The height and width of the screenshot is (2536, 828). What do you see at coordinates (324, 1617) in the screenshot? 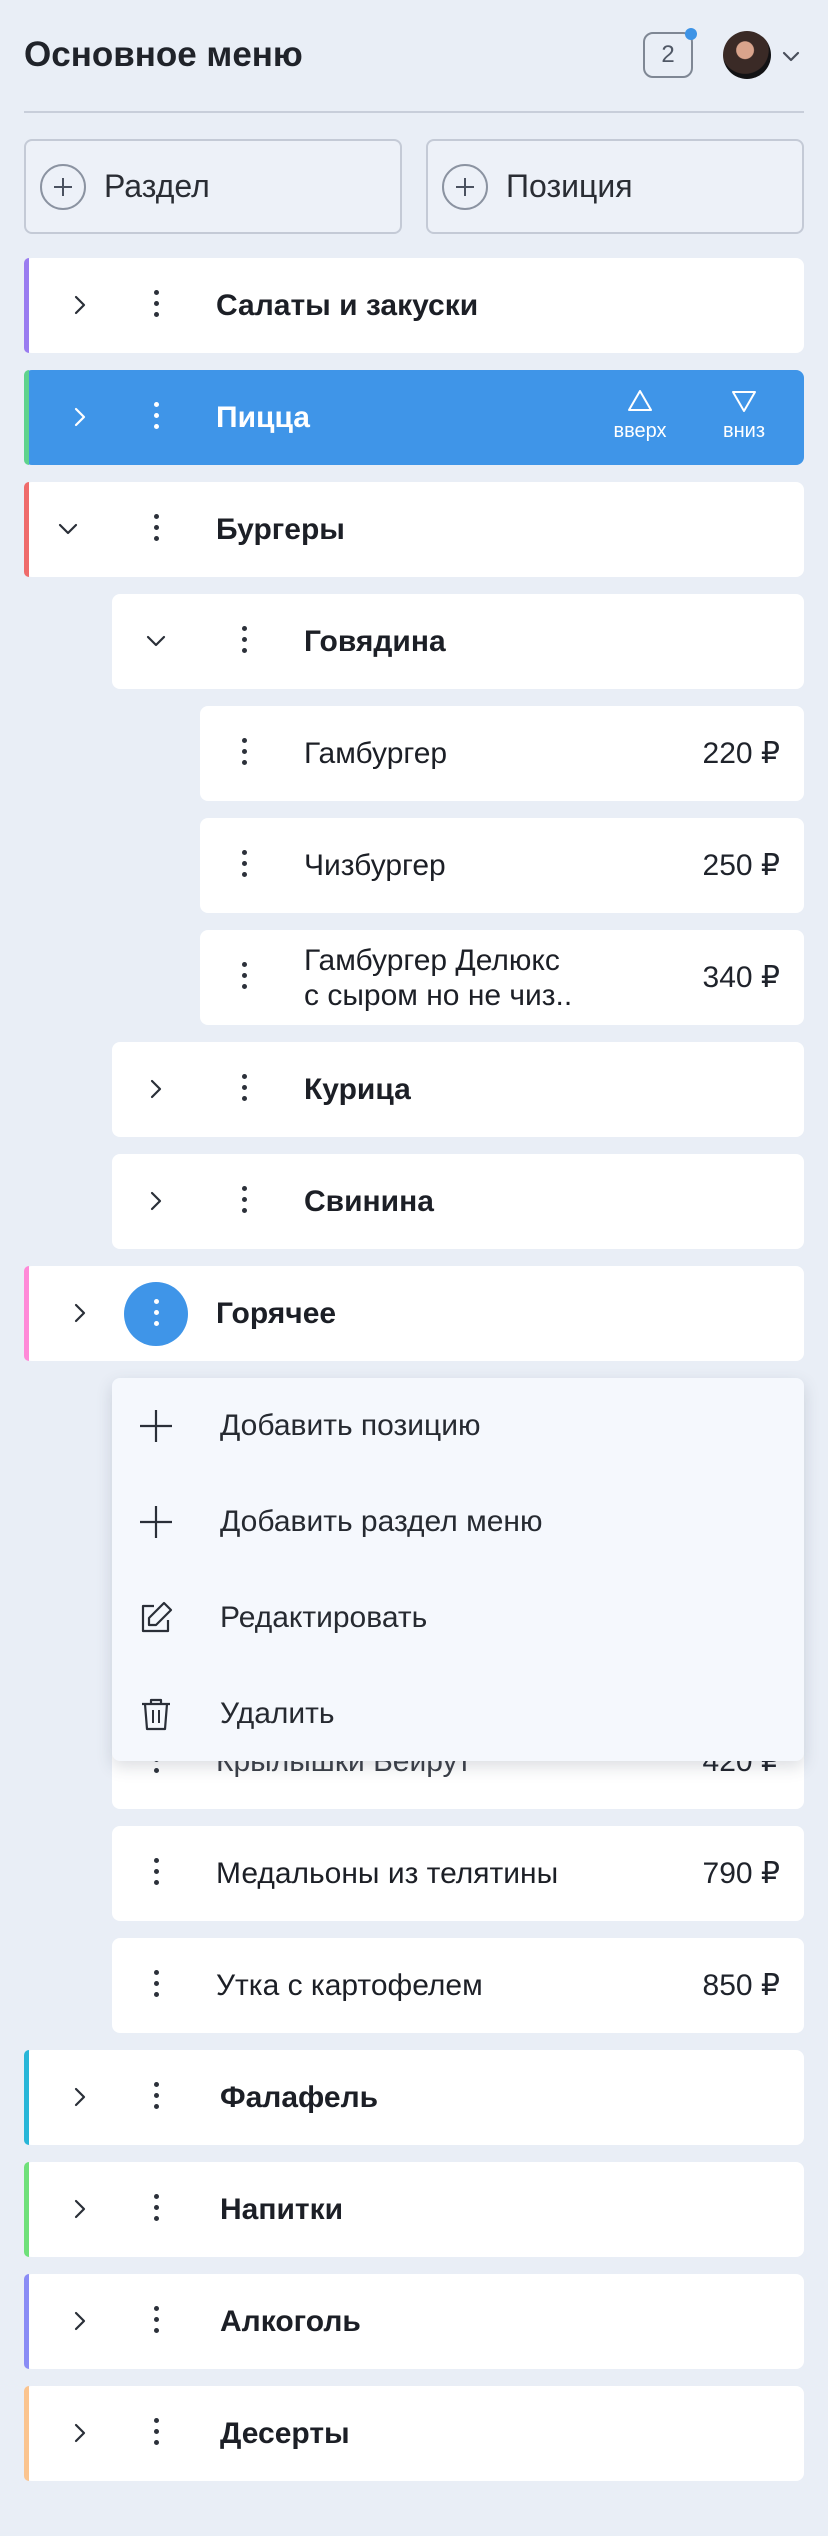
I see `menu-edit-label: Редактировать` at bounding box center [324, 1617].